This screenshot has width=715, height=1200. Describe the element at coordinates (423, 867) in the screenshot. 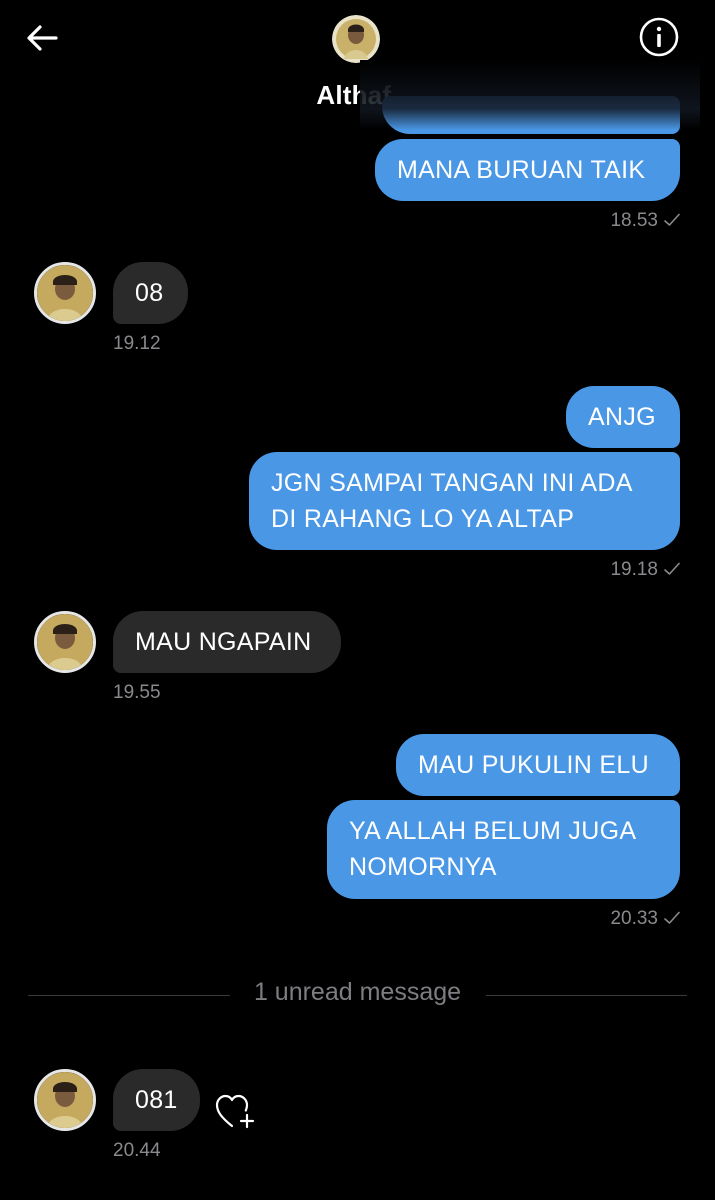

I see `message-text-line: NOMORNYA` at that location.